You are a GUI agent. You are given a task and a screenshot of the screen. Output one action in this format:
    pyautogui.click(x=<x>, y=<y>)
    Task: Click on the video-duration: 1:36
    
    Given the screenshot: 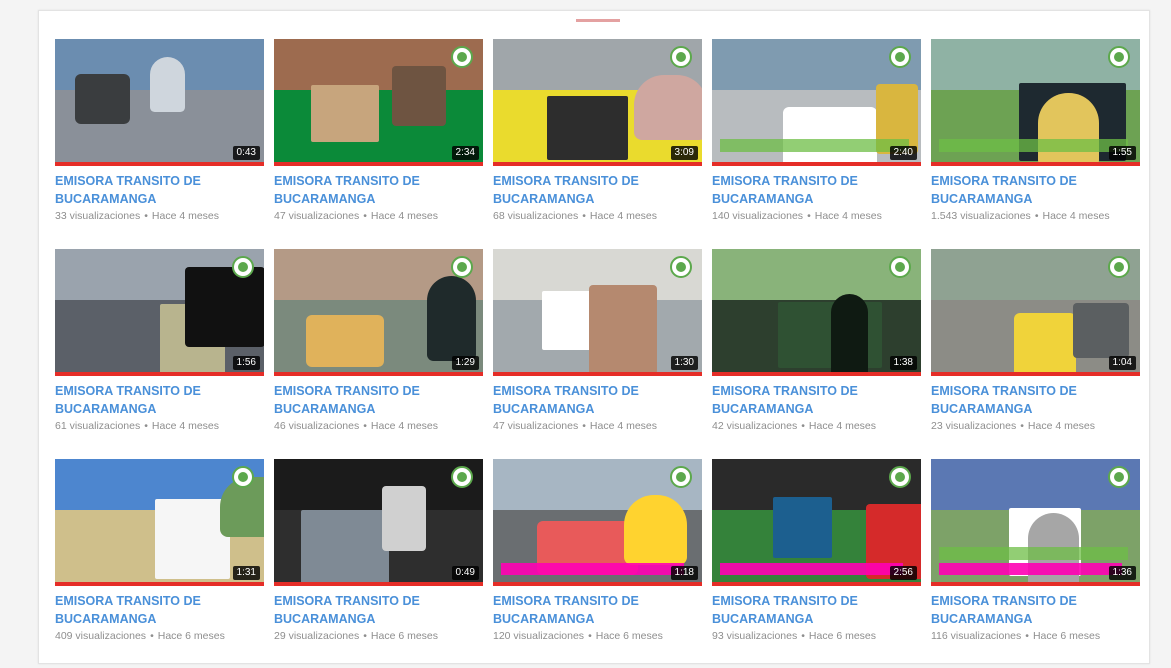 What is the action you would take?
    pyautogui.click(x=1122, y=573)
    